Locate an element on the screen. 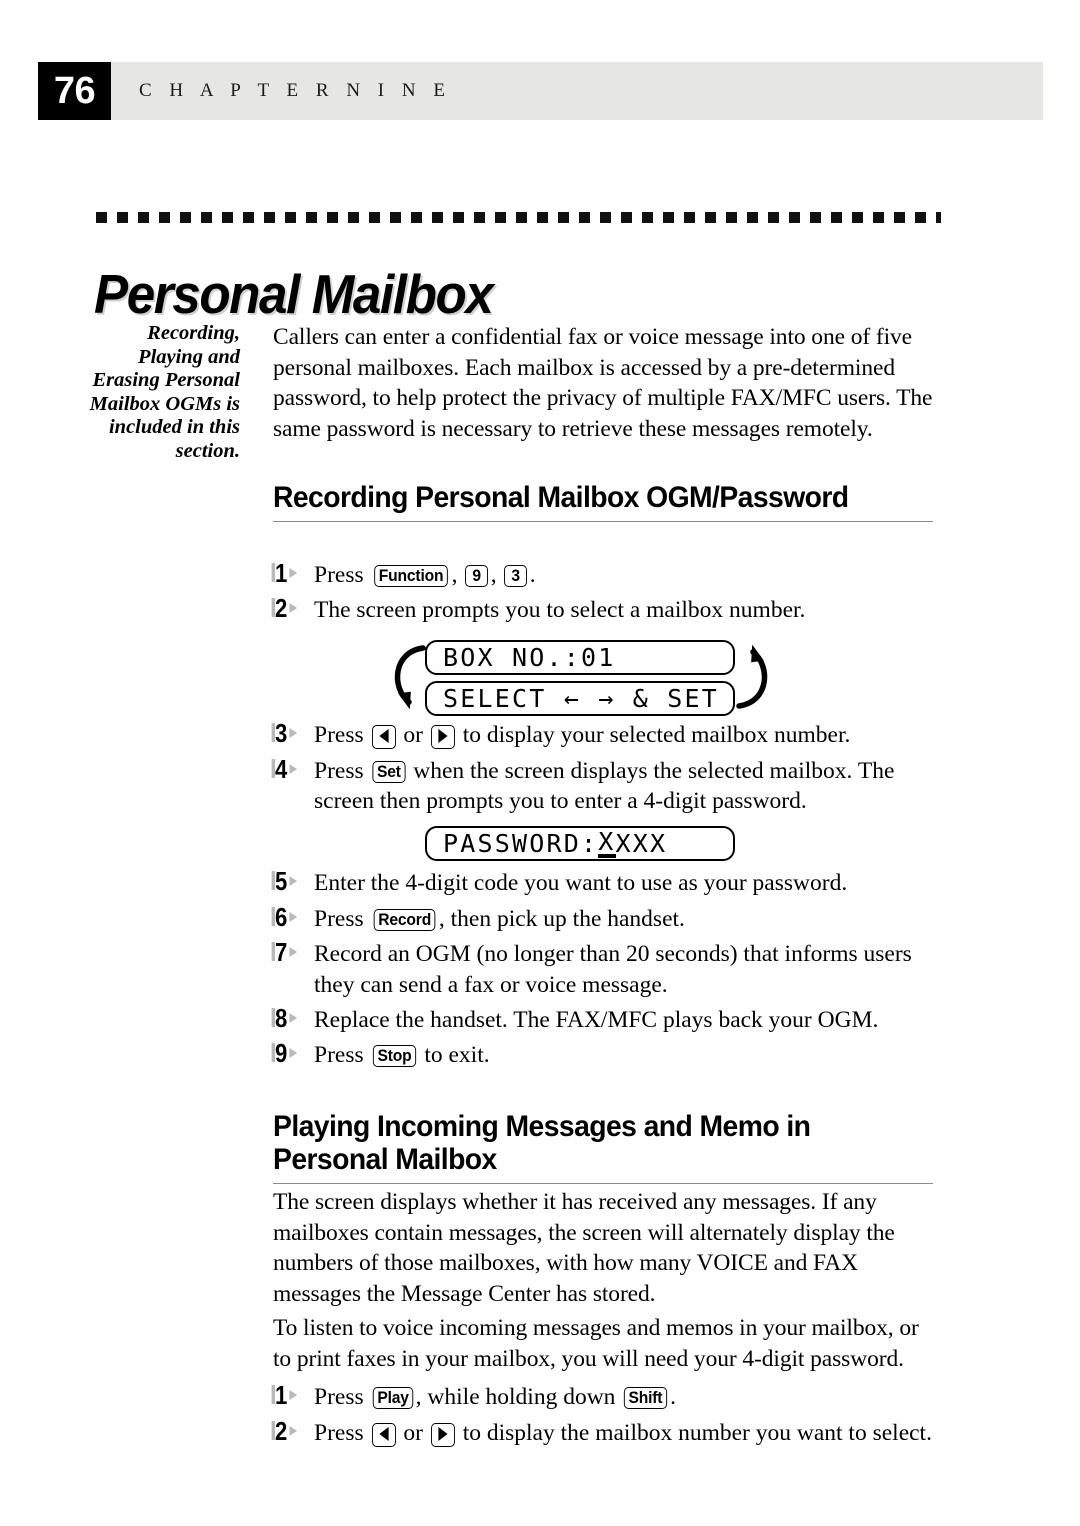 The image size is (1080, 1526). step-number: 8 is located at coordinates (284, 1018).